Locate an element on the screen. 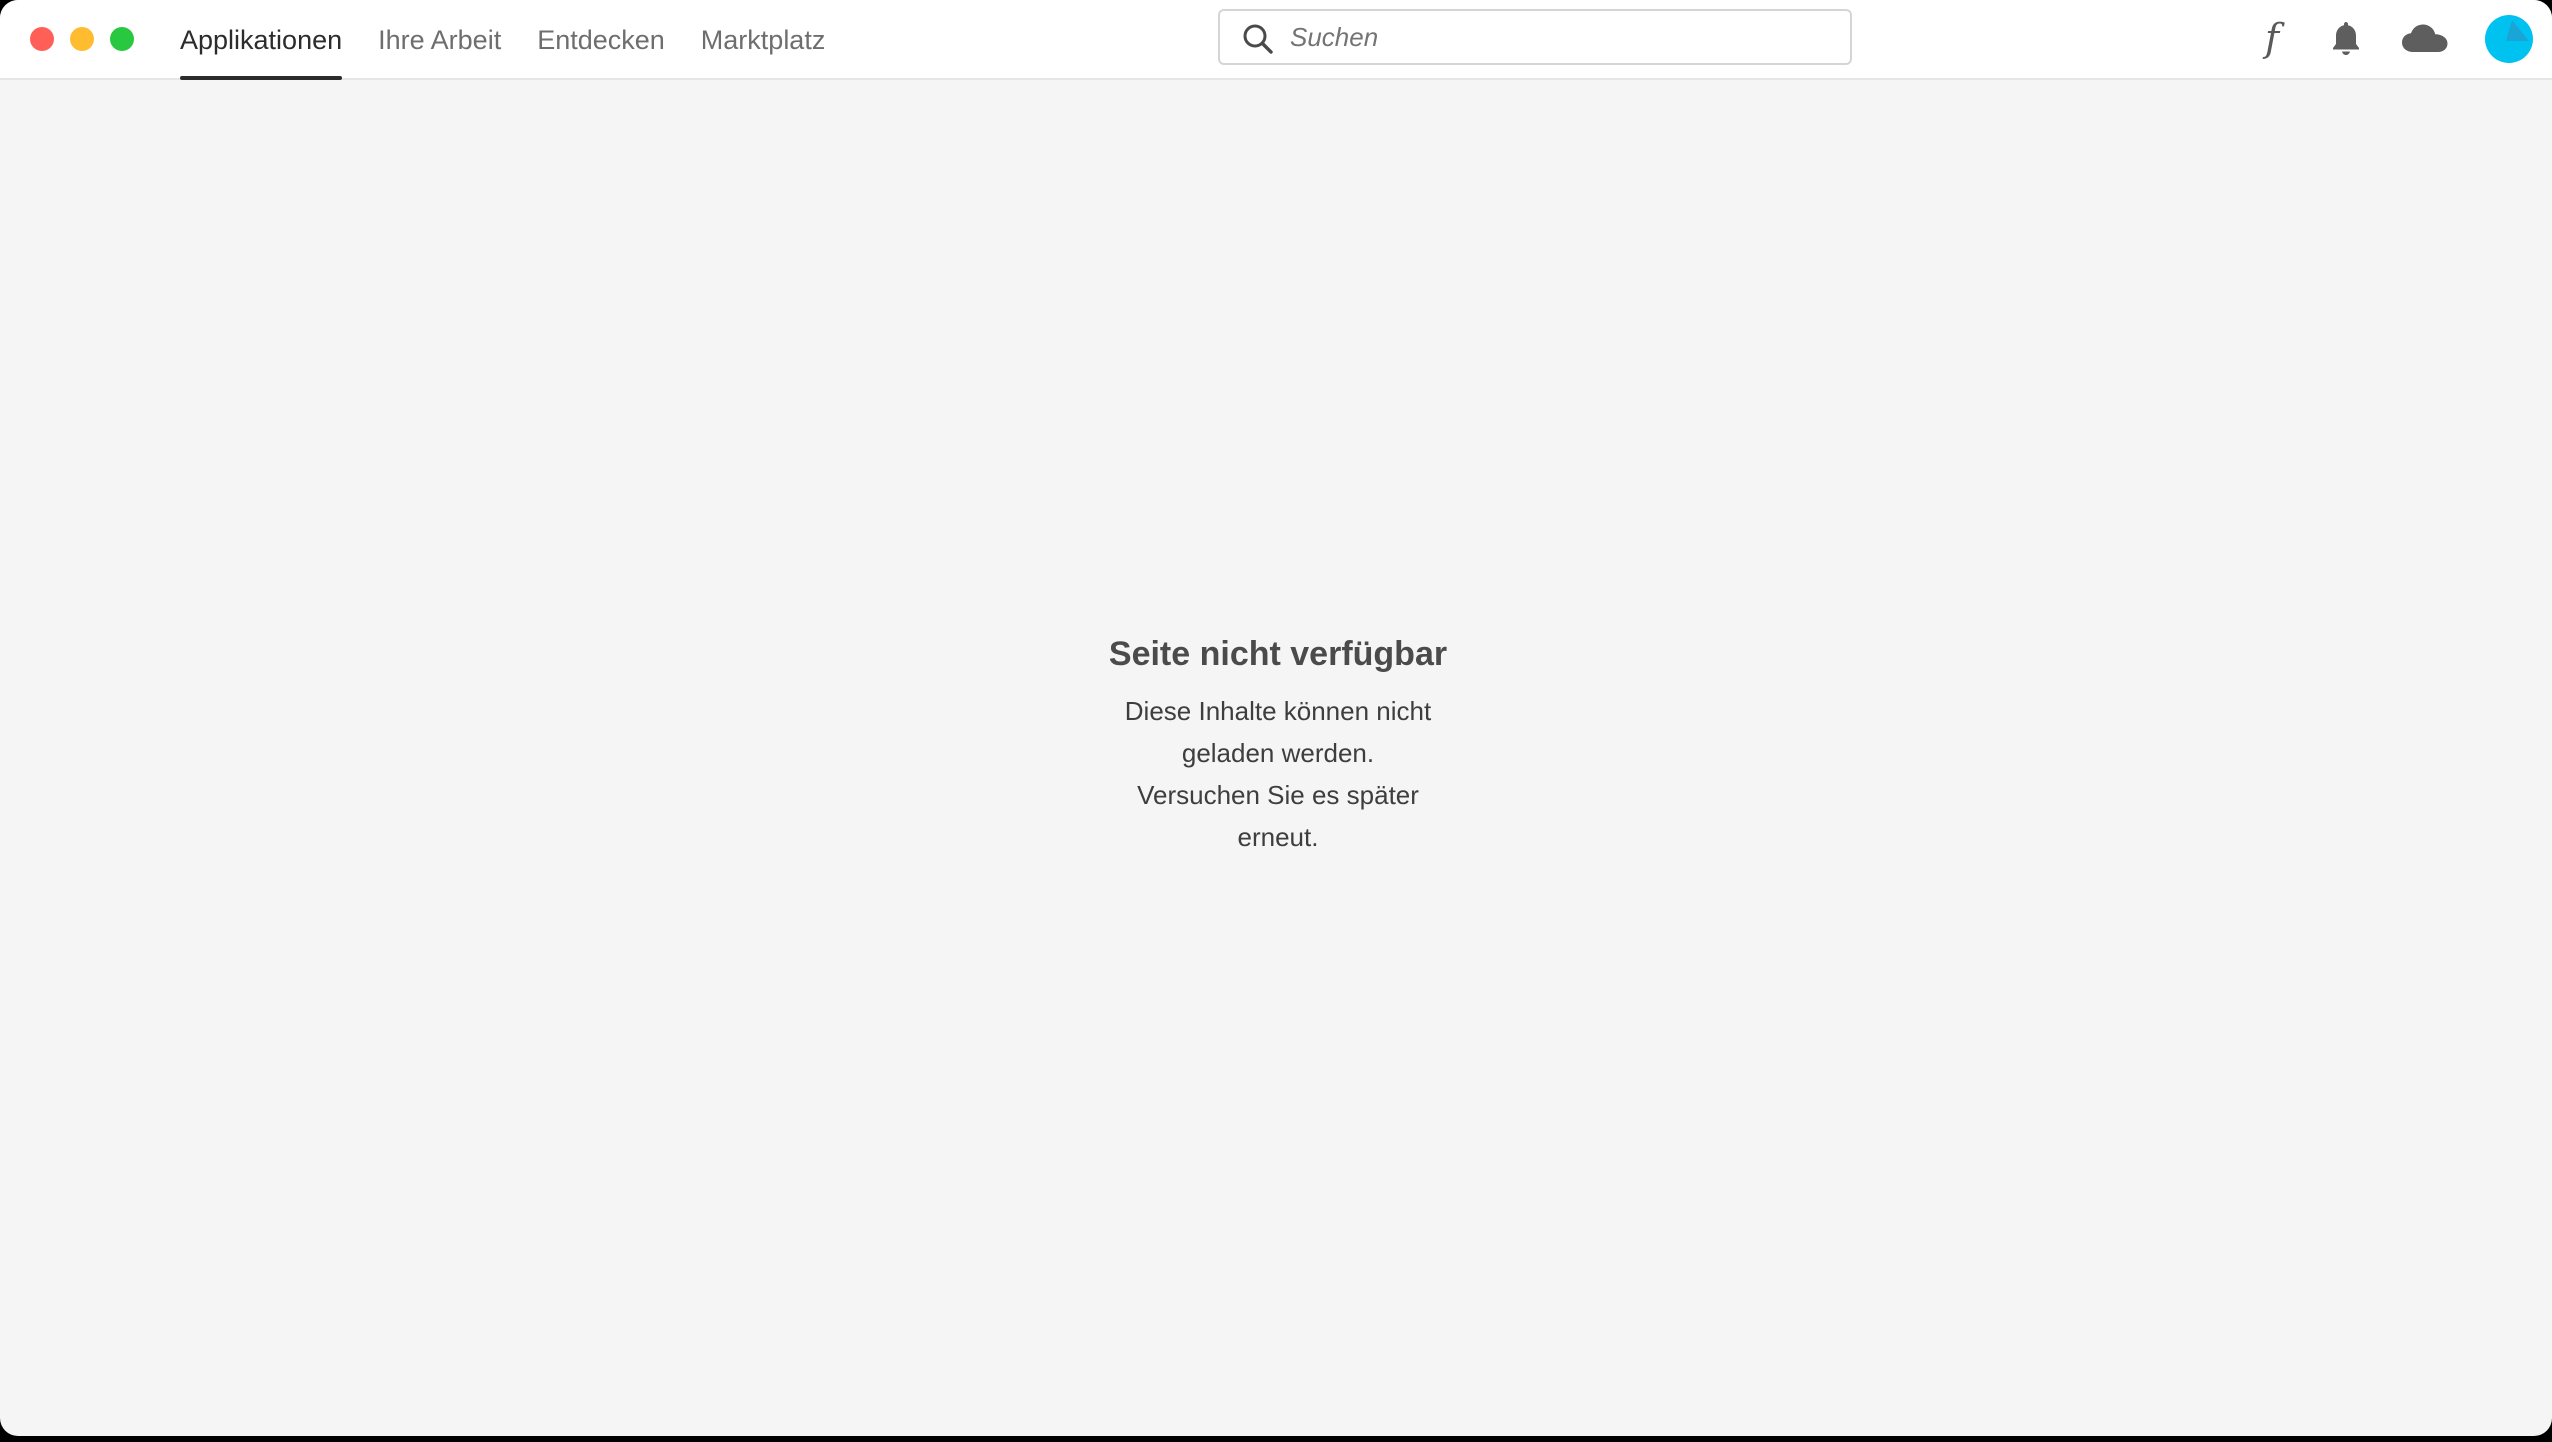  cloud-icon is located at coordinates (2425, 38).